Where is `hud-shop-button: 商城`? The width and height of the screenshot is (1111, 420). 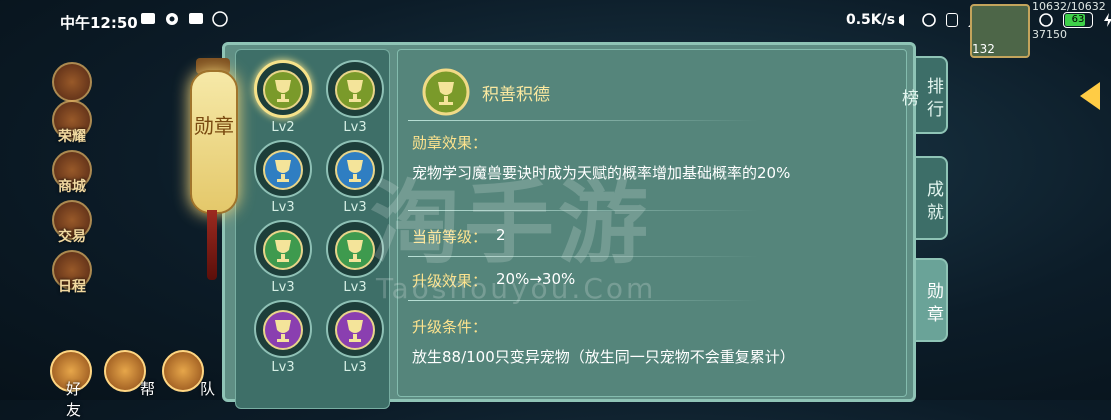
hud-shop-button: 商城 is located at coordinates (72, 172).